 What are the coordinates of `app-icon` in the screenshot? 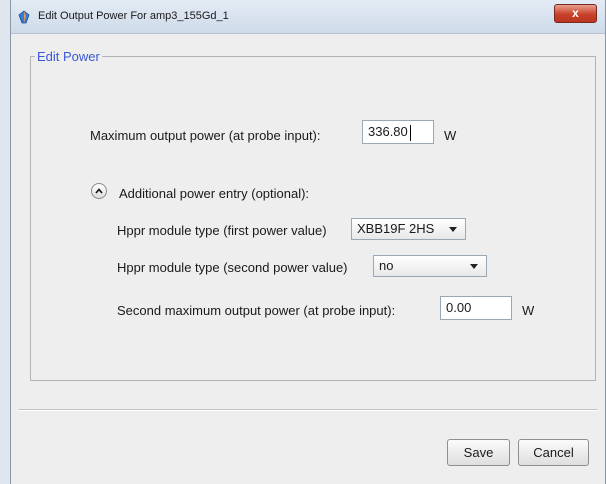 It's located at (24, 17).